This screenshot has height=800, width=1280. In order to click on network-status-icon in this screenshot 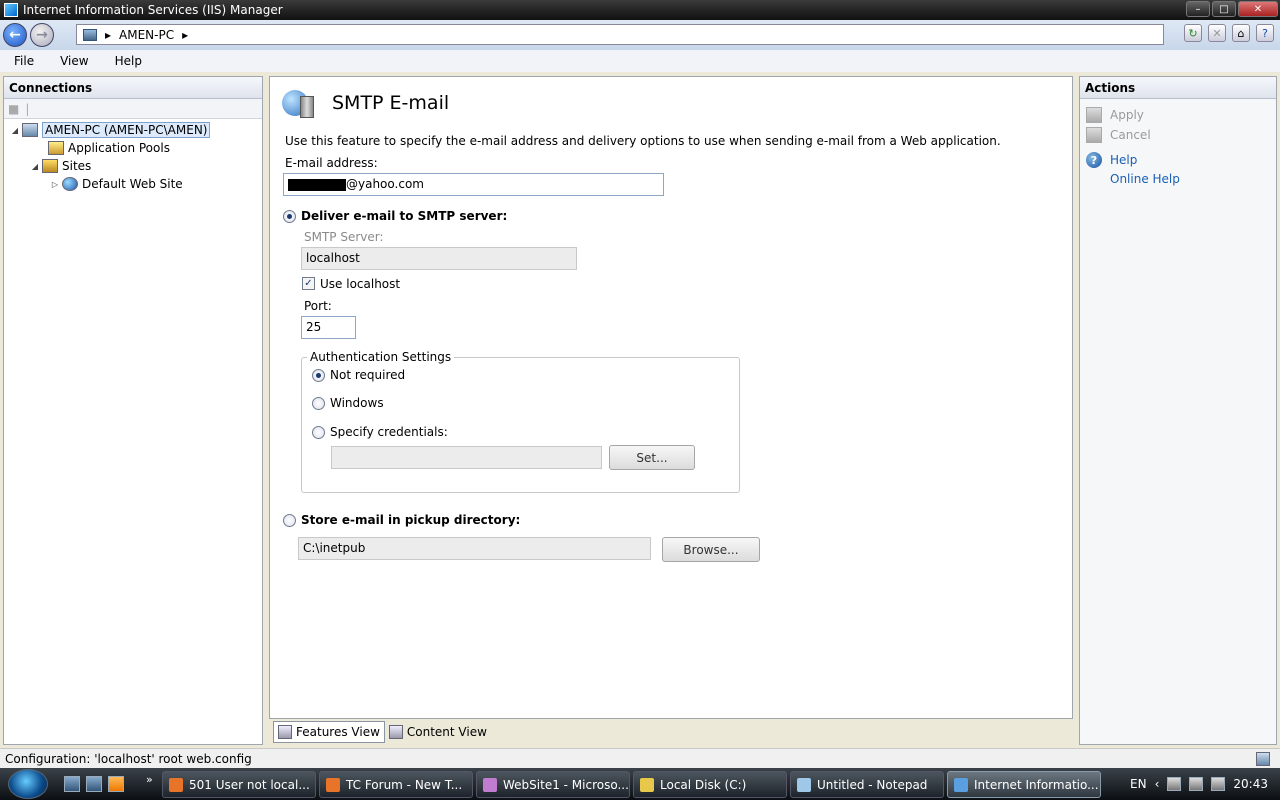, I will do `click(1263, 759)`.